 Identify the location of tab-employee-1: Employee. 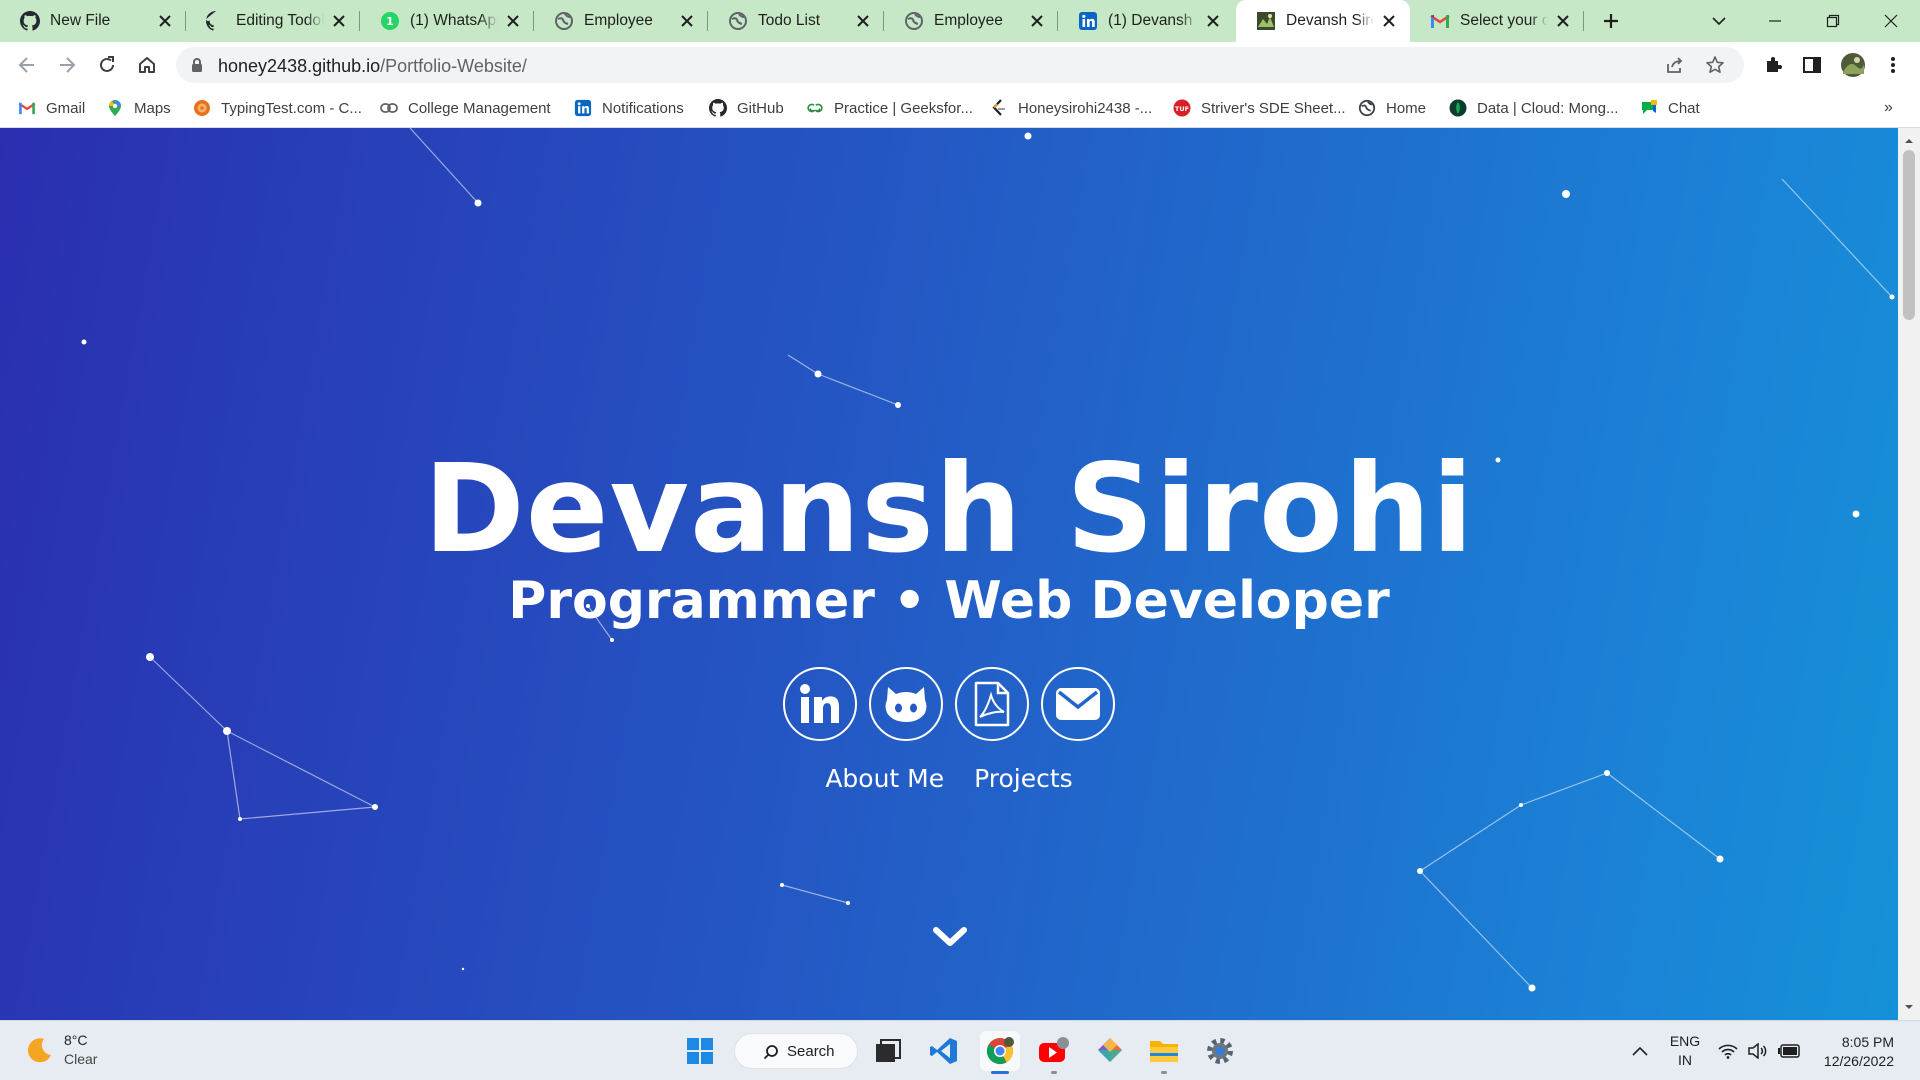
(621, 21).